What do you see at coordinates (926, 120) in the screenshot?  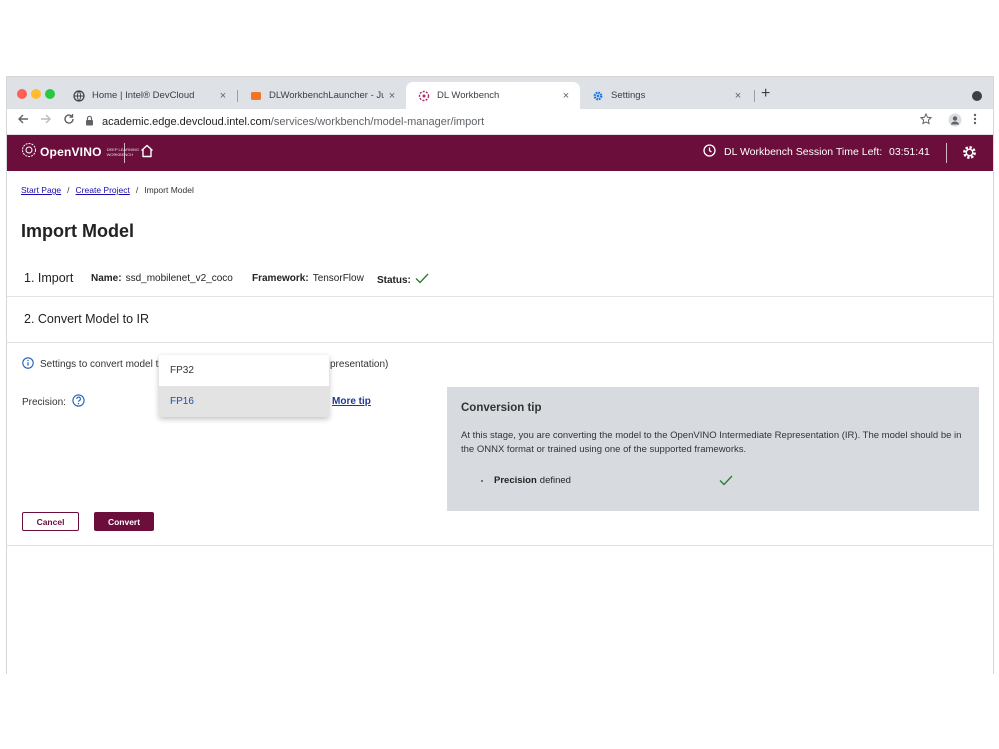 I see `bookmark-star-icon` at bounding box center [926, 120].